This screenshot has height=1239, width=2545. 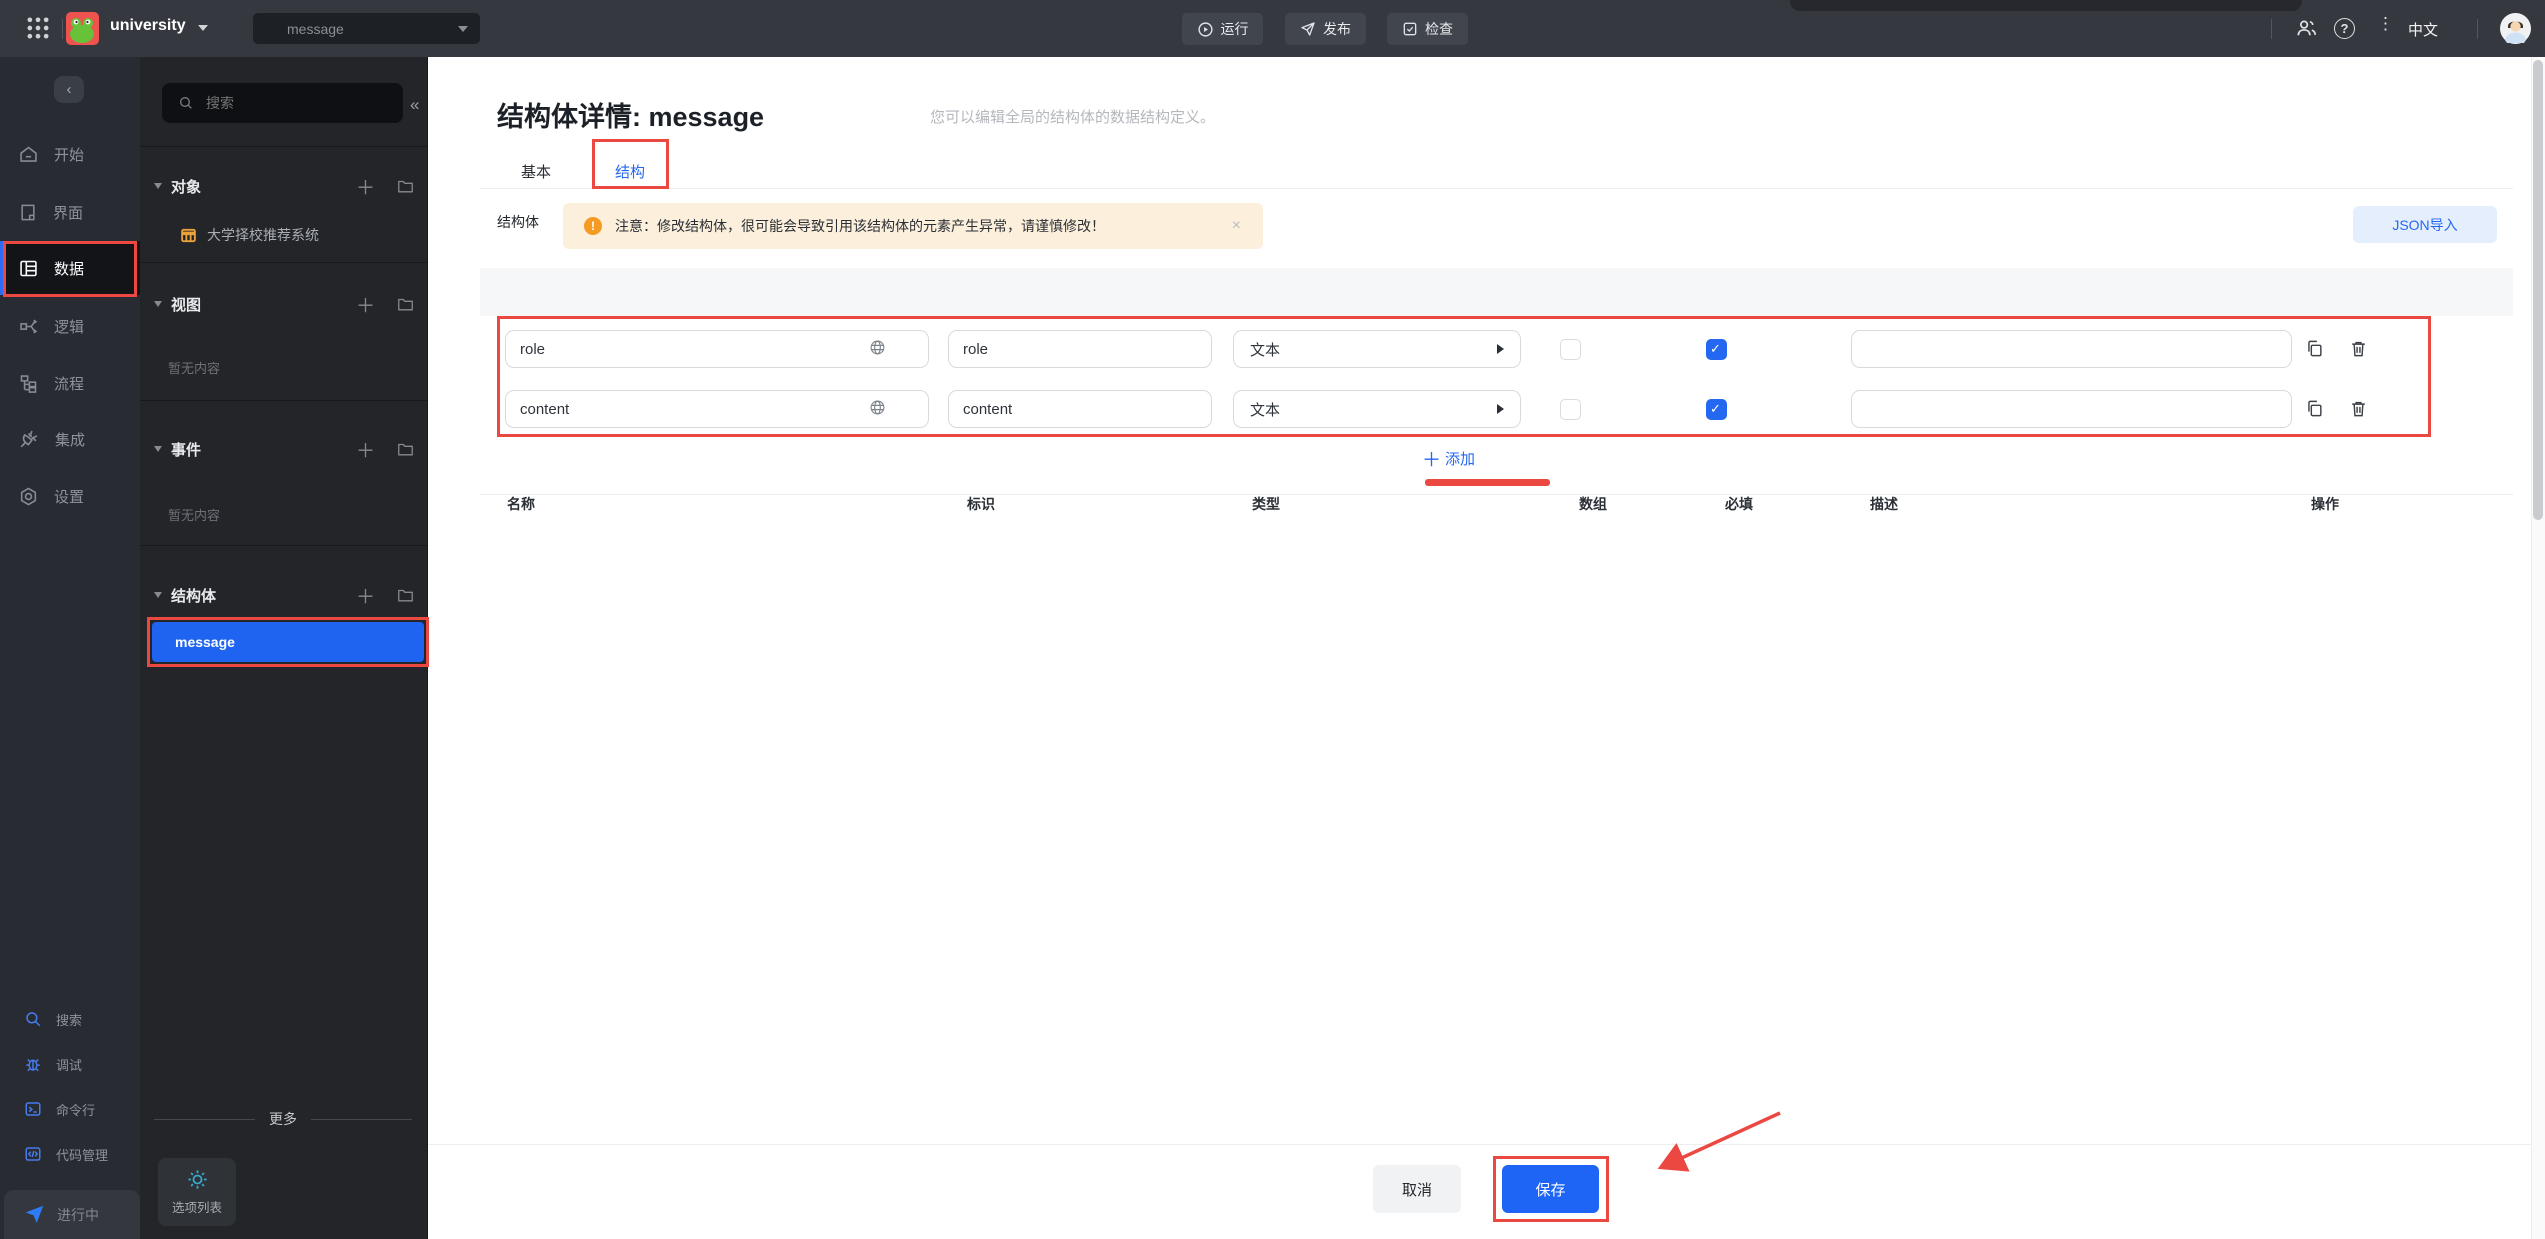 I want to click on project-selector: message, so click(x=366, y=28).